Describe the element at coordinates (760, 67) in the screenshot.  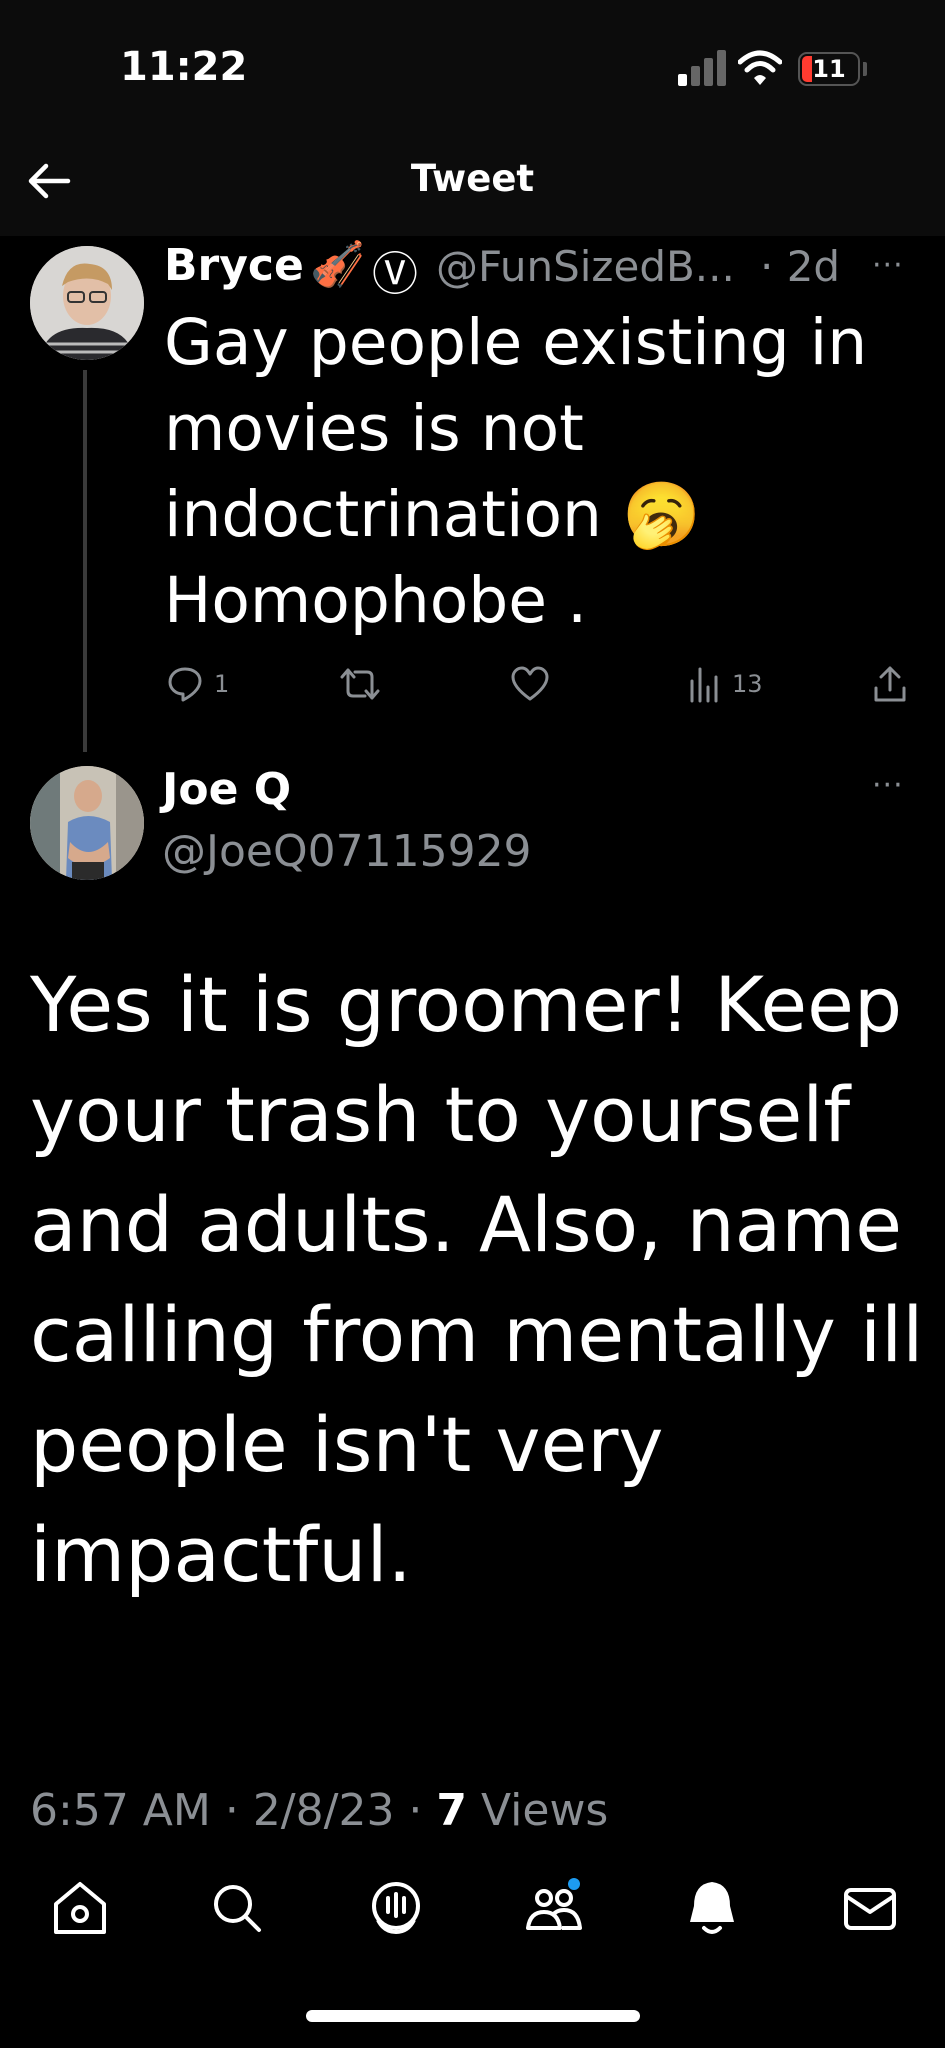
I see `wifi-icon` at that location.